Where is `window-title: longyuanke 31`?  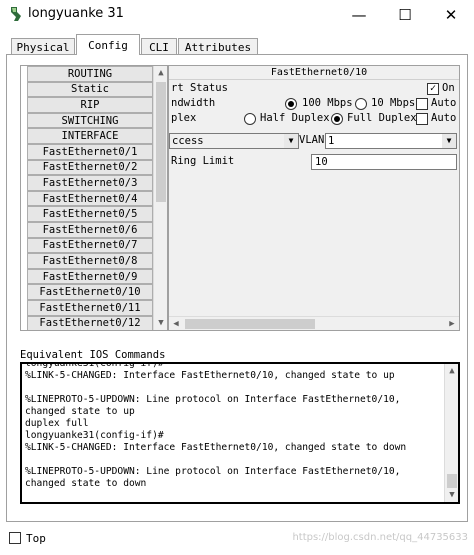
window-title: longyuanke 31 is located at coordinates (76, 13).